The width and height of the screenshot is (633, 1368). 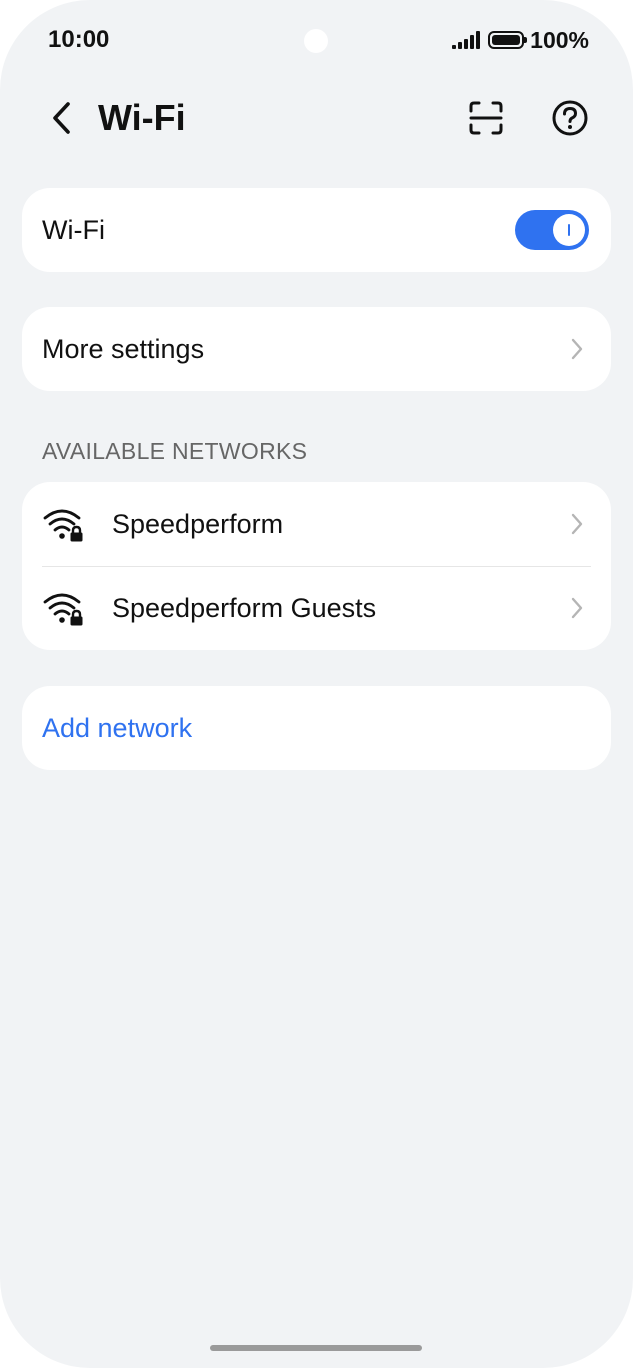 I want to click on add-network-card: Add network, so click(x=316, y=728).